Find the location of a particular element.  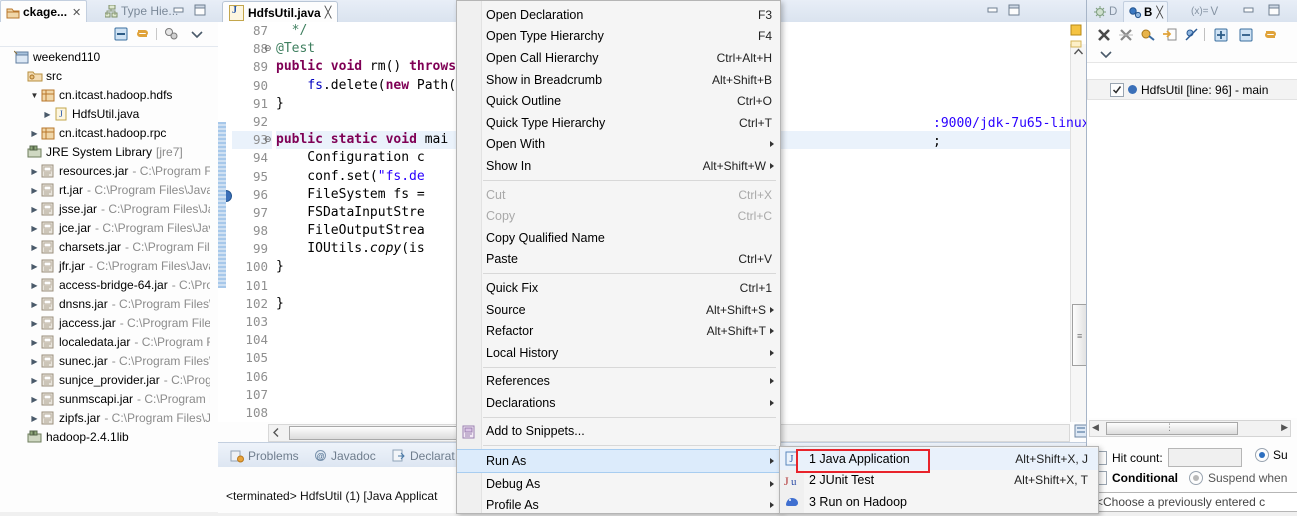

tree-item: ▶ charsets.jar- C:\Program Files is located at coordinates (105, 247).